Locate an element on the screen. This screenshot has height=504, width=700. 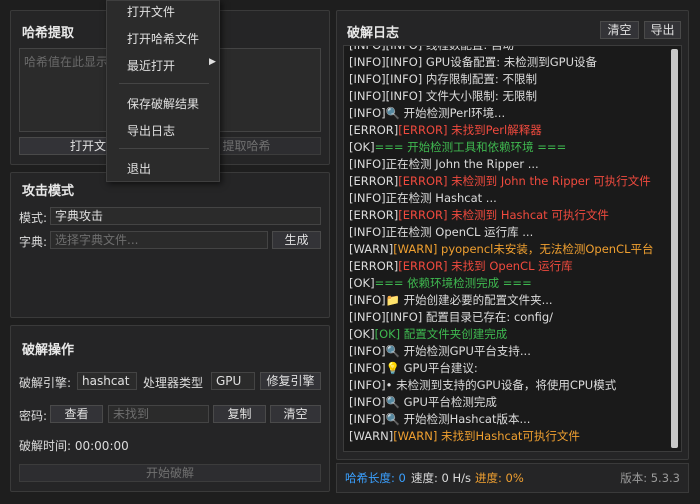
version-status: 版本: 5.3.3 is located at coordinates (650, 478).